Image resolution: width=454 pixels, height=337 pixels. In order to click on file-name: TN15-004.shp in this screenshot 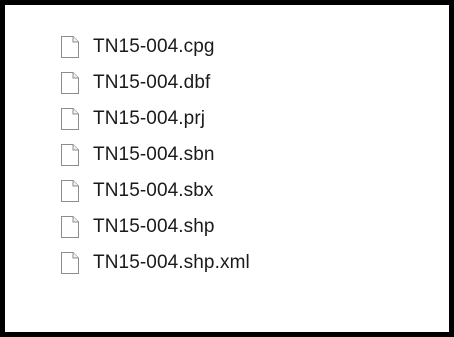, I will do `click(154, 226)`.